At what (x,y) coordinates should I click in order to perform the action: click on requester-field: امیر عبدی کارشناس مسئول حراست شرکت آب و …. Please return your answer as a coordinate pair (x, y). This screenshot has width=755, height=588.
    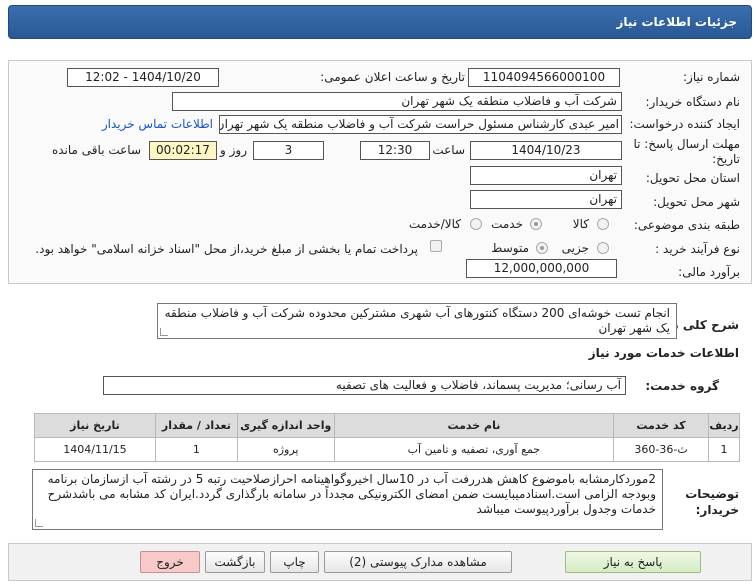
    Looking at the image, I should click on (420, 124).